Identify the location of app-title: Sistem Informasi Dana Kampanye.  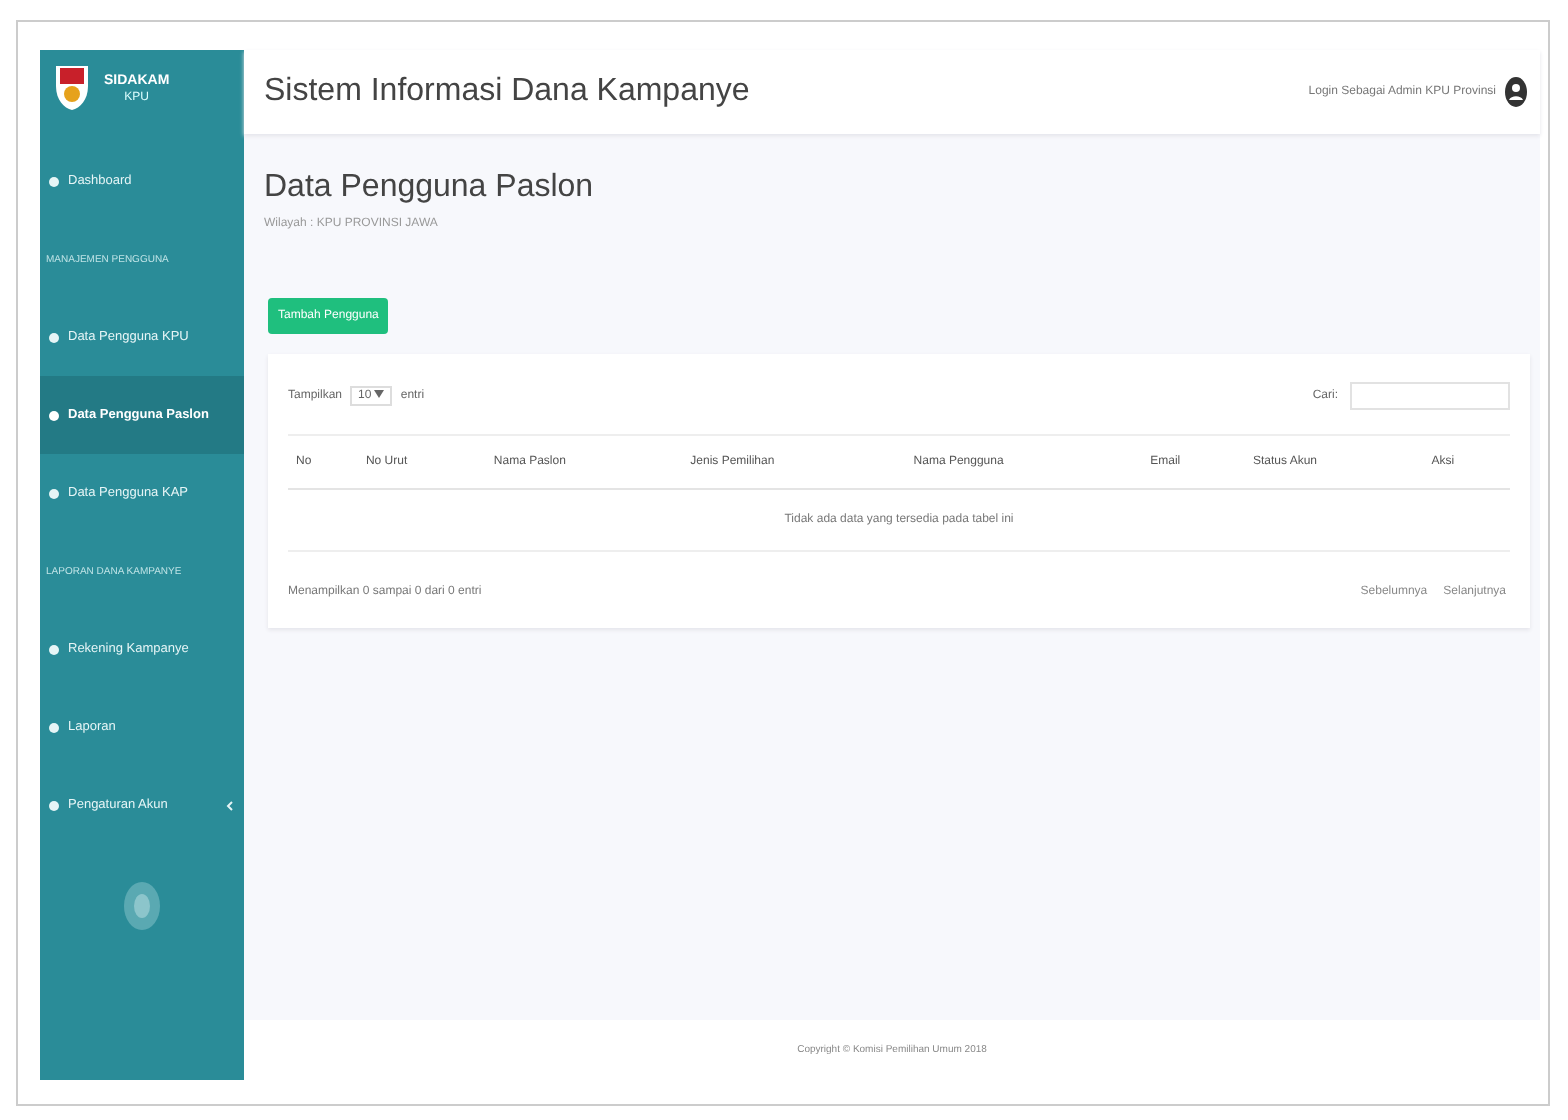
(507, 92).